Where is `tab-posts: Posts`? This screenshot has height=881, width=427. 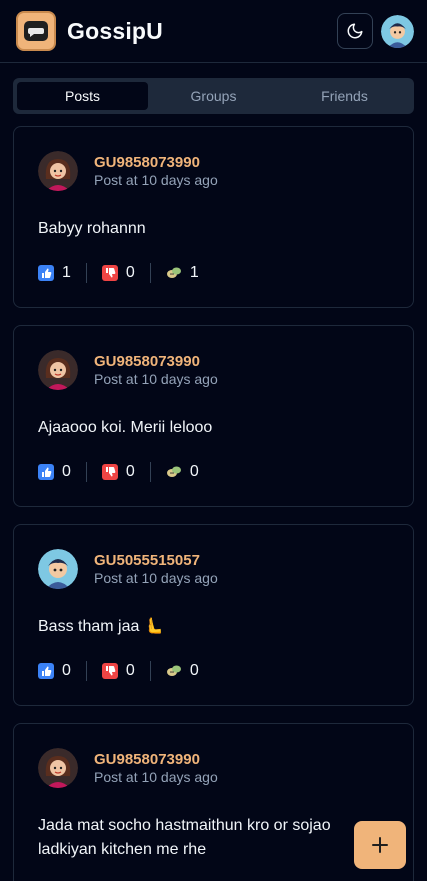
tab-posts: Posts is located at coordinates (82, 96).